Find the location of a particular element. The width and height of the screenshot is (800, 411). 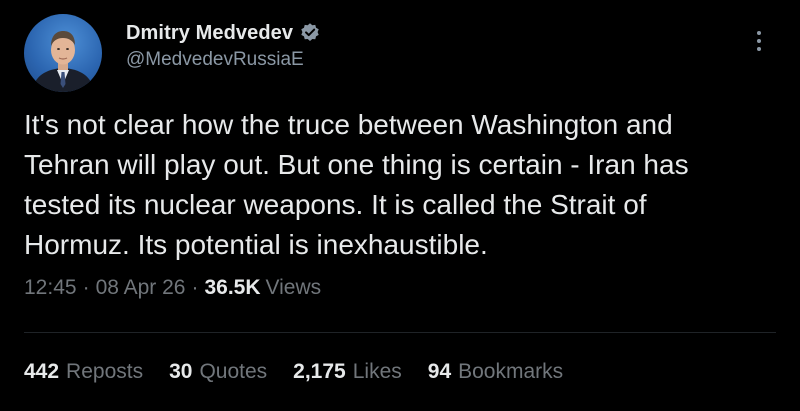

tweet-time: 12:45 is located at coordinates (50, 288).